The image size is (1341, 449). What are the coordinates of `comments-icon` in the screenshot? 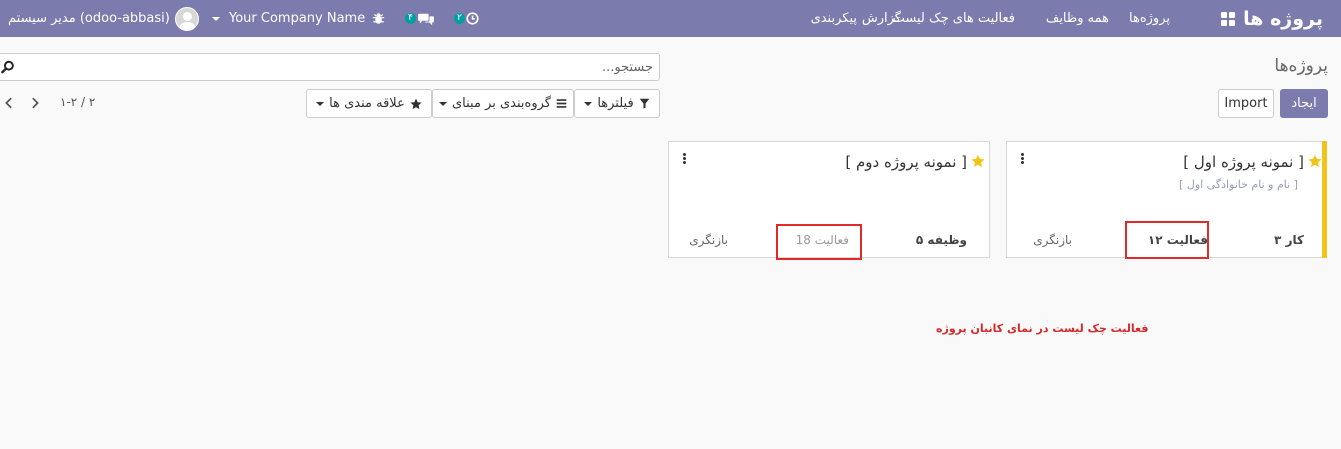 It's located at (425, 19).